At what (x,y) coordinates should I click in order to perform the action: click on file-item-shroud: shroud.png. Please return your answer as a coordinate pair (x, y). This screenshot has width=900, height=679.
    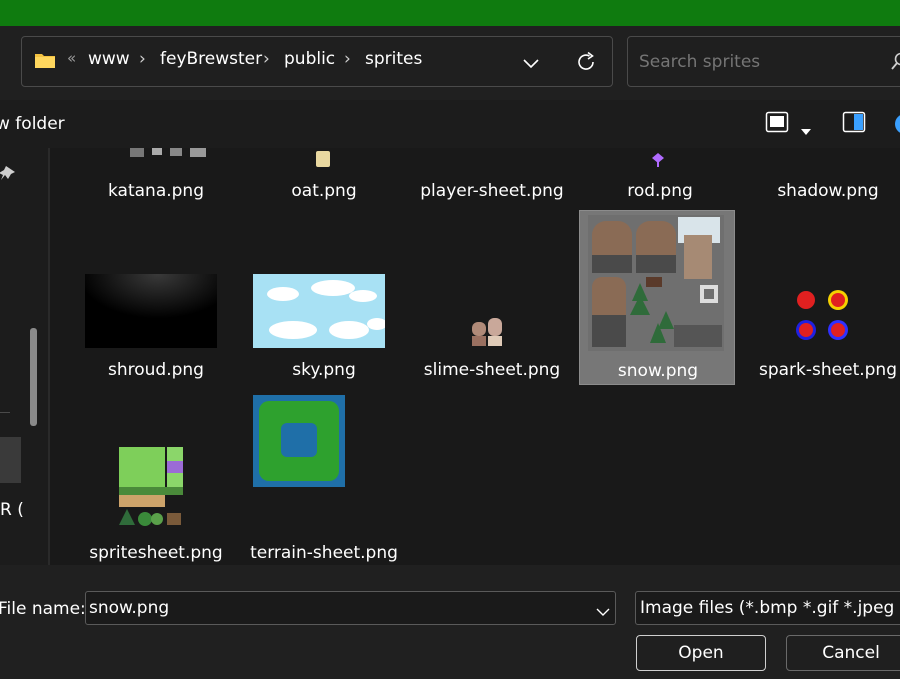
    Looking at the image, I should click on (156, 297).